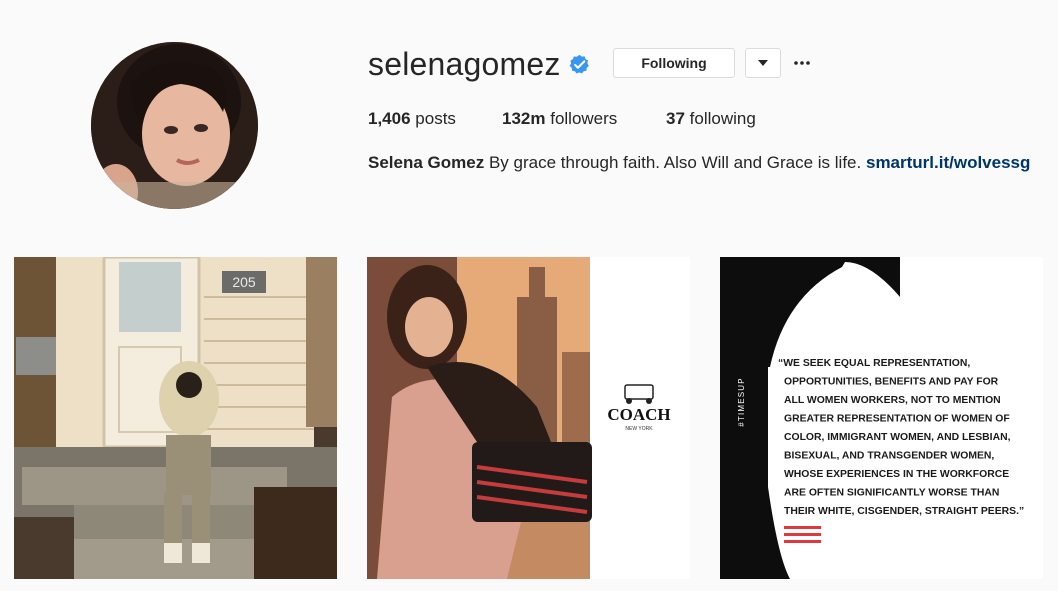  Describe the element at coordinates (802, 534) in the screenshot. I see `timesup-flag-icon` at that location.